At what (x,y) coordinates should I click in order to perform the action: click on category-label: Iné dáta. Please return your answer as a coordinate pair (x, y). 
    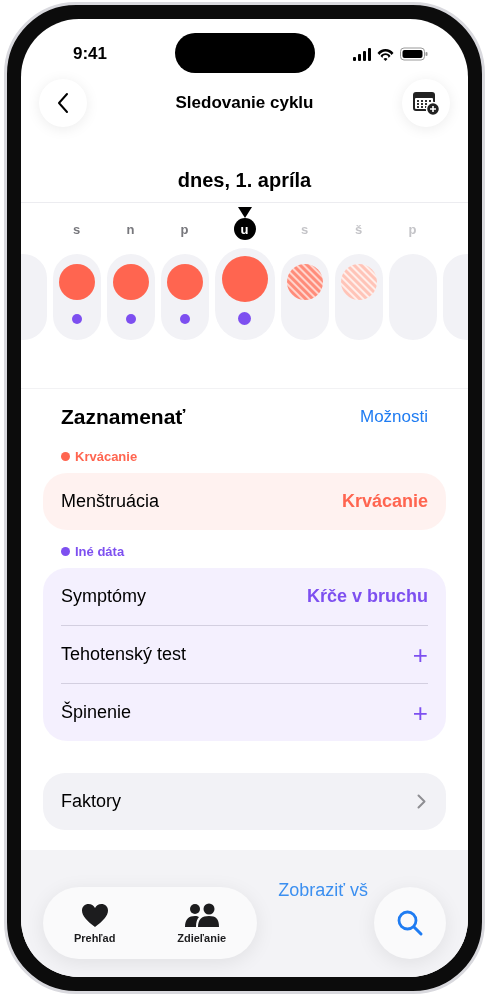
    Looking at the image, I should click on (100, 551).